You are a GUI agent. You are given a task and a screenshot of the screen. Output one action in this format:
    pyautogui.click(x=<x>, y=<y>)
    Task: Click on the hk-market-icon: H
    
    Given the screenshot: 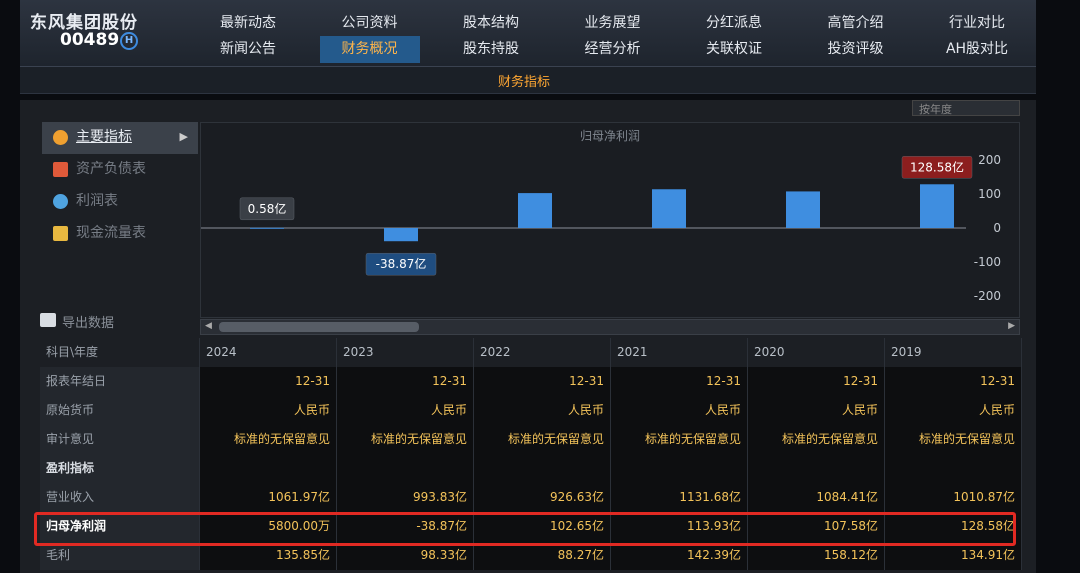 What is the action you would take?
    pyautogui.click(x=129, y=41)
    